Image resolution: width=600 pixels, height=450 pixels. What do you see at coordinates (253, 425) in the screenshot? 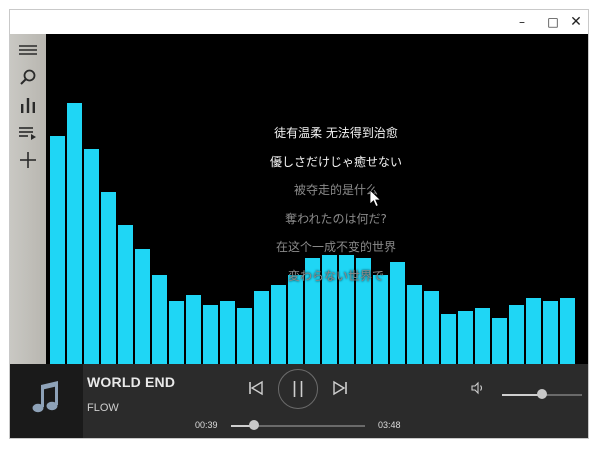
I see `seek-thumb` at bounding box center [253, 425].